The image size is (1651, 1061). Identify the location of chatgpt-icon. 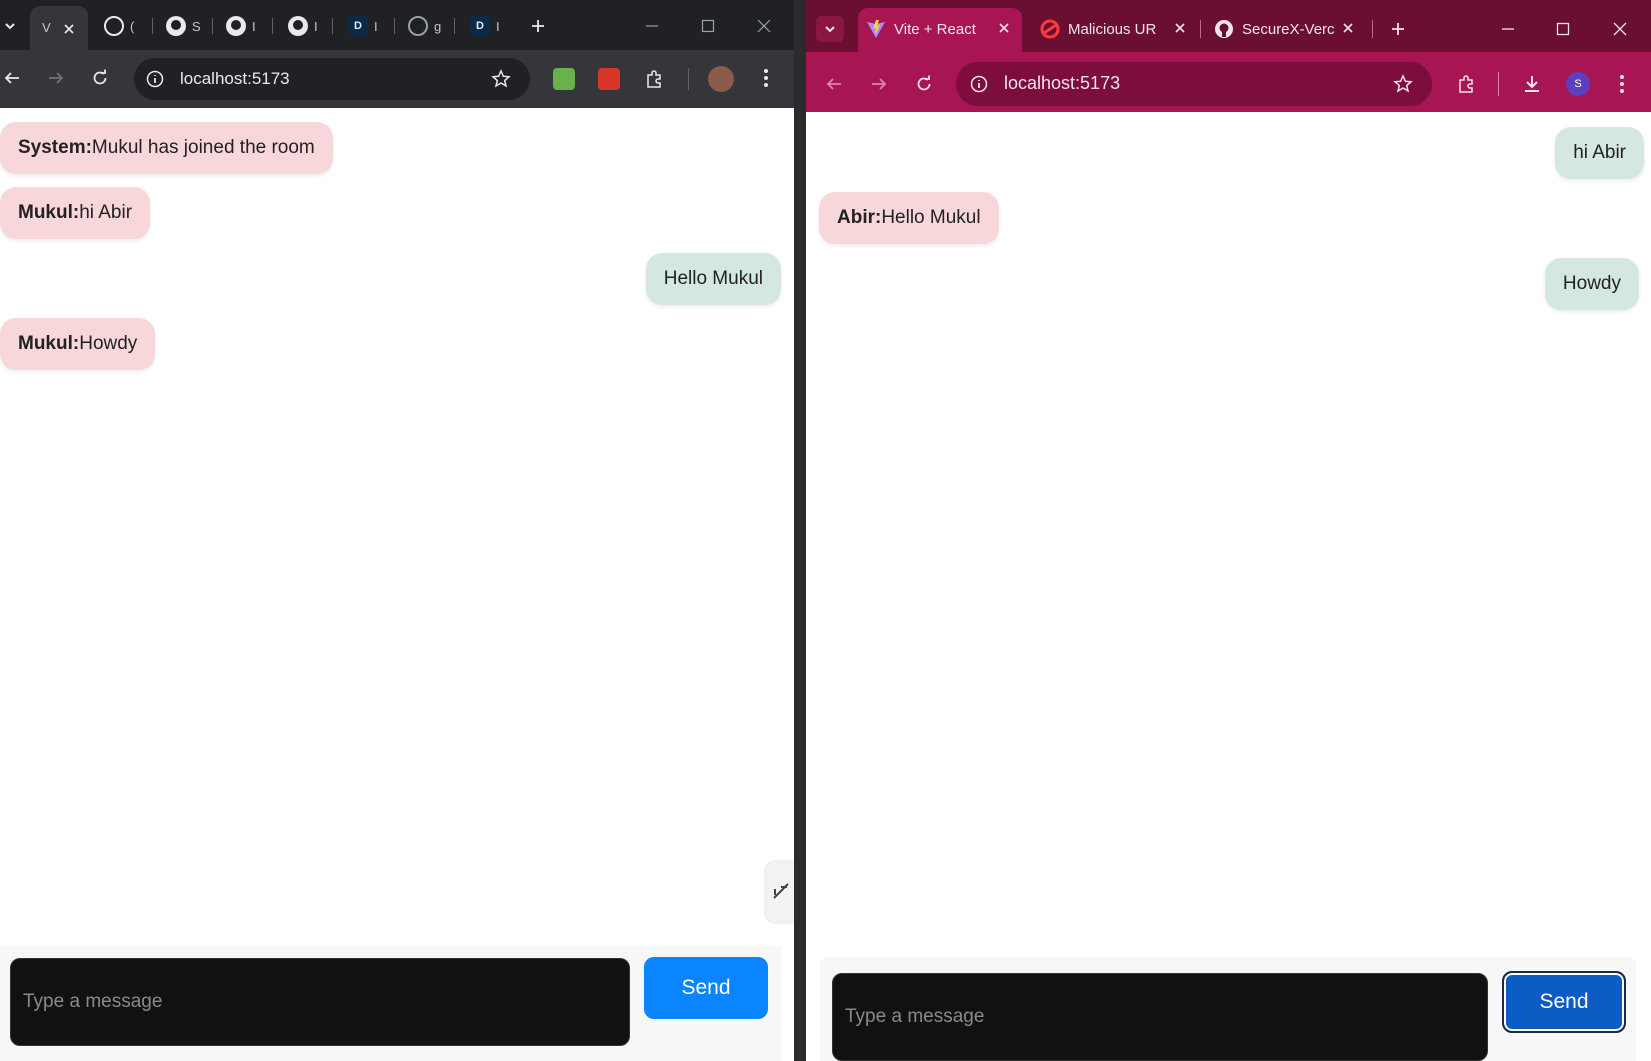
(114, 26).